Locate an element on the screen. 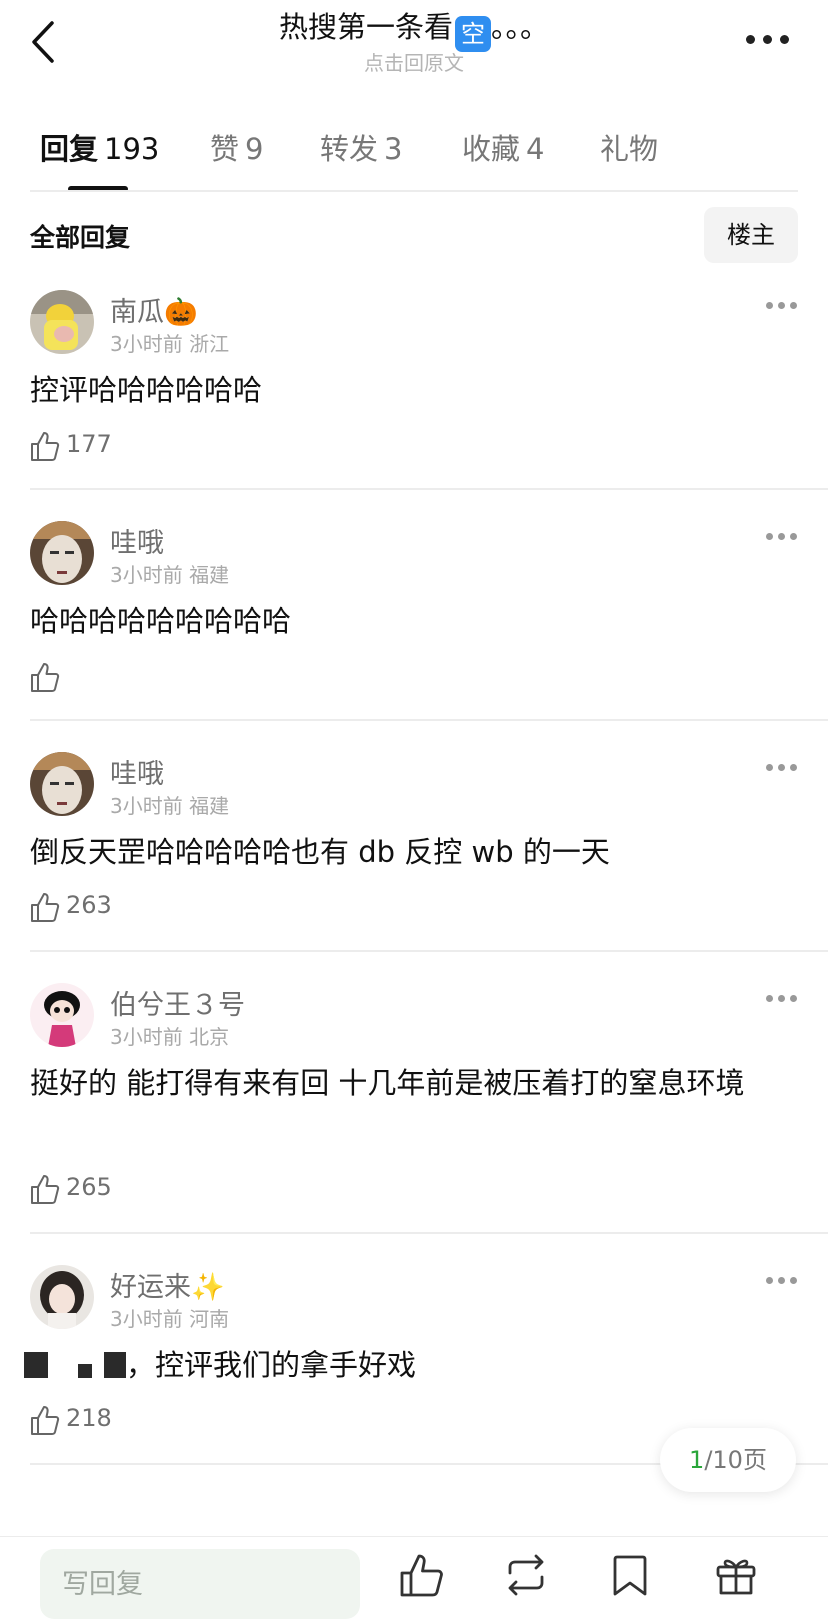 The width and height of the screenshot is (828, 1619). tab-count: 3 is located at coordinates (393, 149).